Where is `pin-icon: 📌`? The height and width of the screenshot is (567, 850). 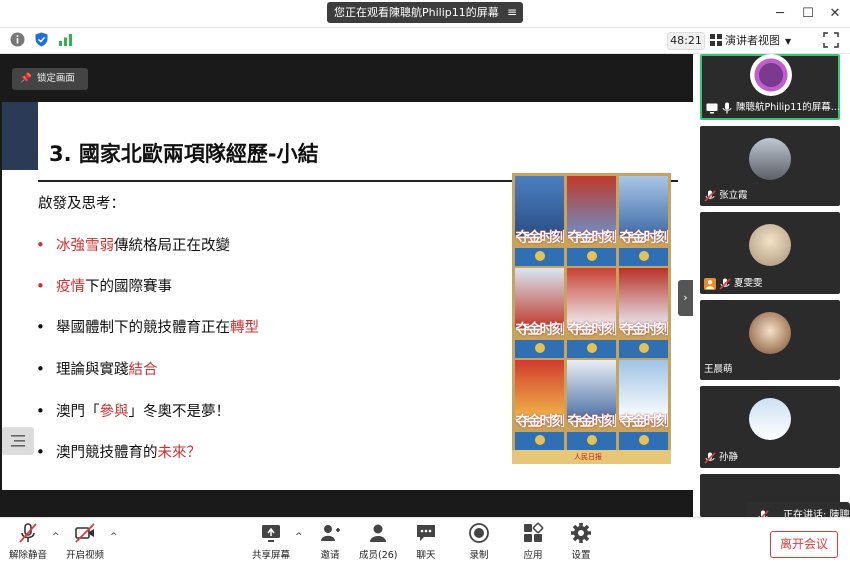 pin-icon: 📌 is located at coordinates (26, 78).